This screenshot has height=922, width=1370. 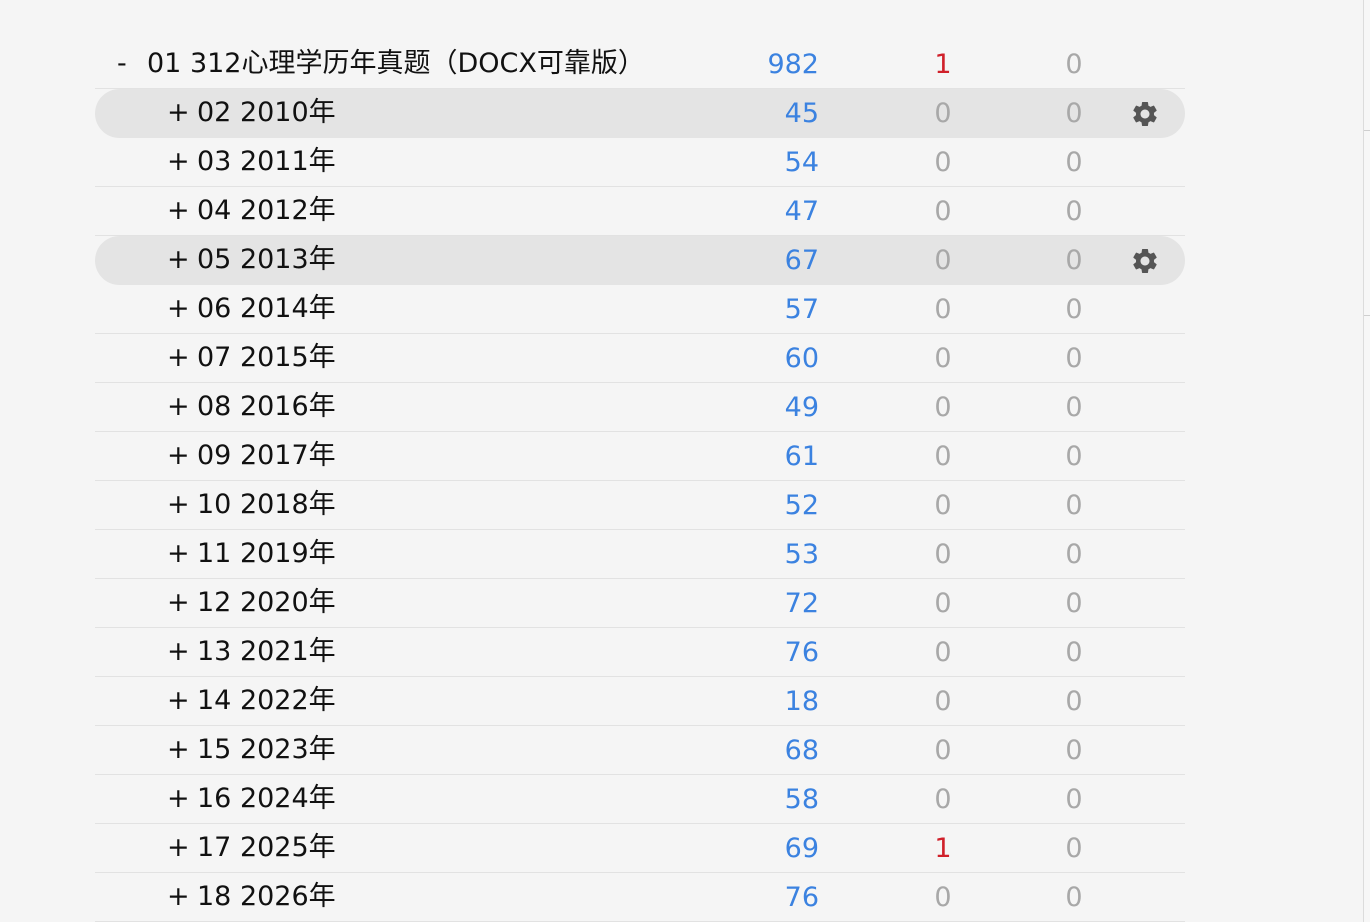 I want to click on deck-name: +12 2020年, so click(x=251, y=603).